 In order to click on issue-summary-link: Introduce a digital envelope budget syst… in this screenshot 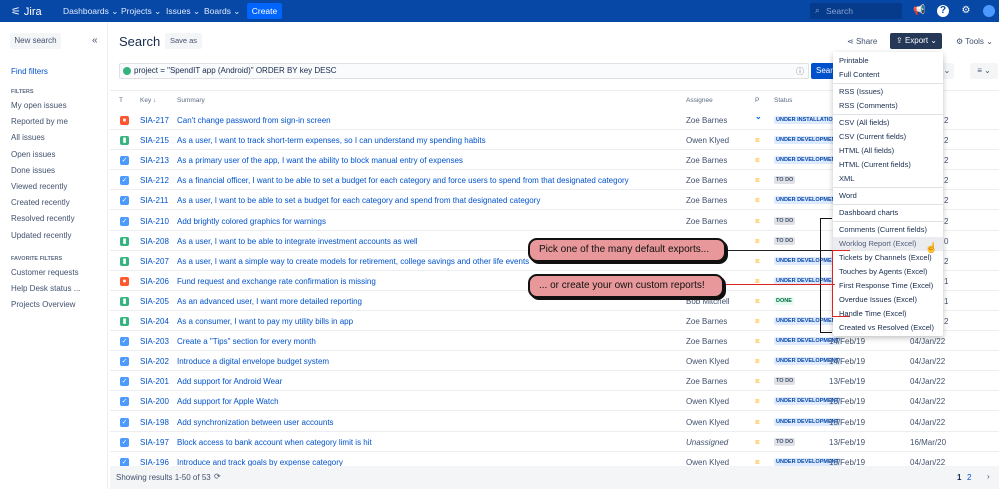, I will do `click(253, 361)`.